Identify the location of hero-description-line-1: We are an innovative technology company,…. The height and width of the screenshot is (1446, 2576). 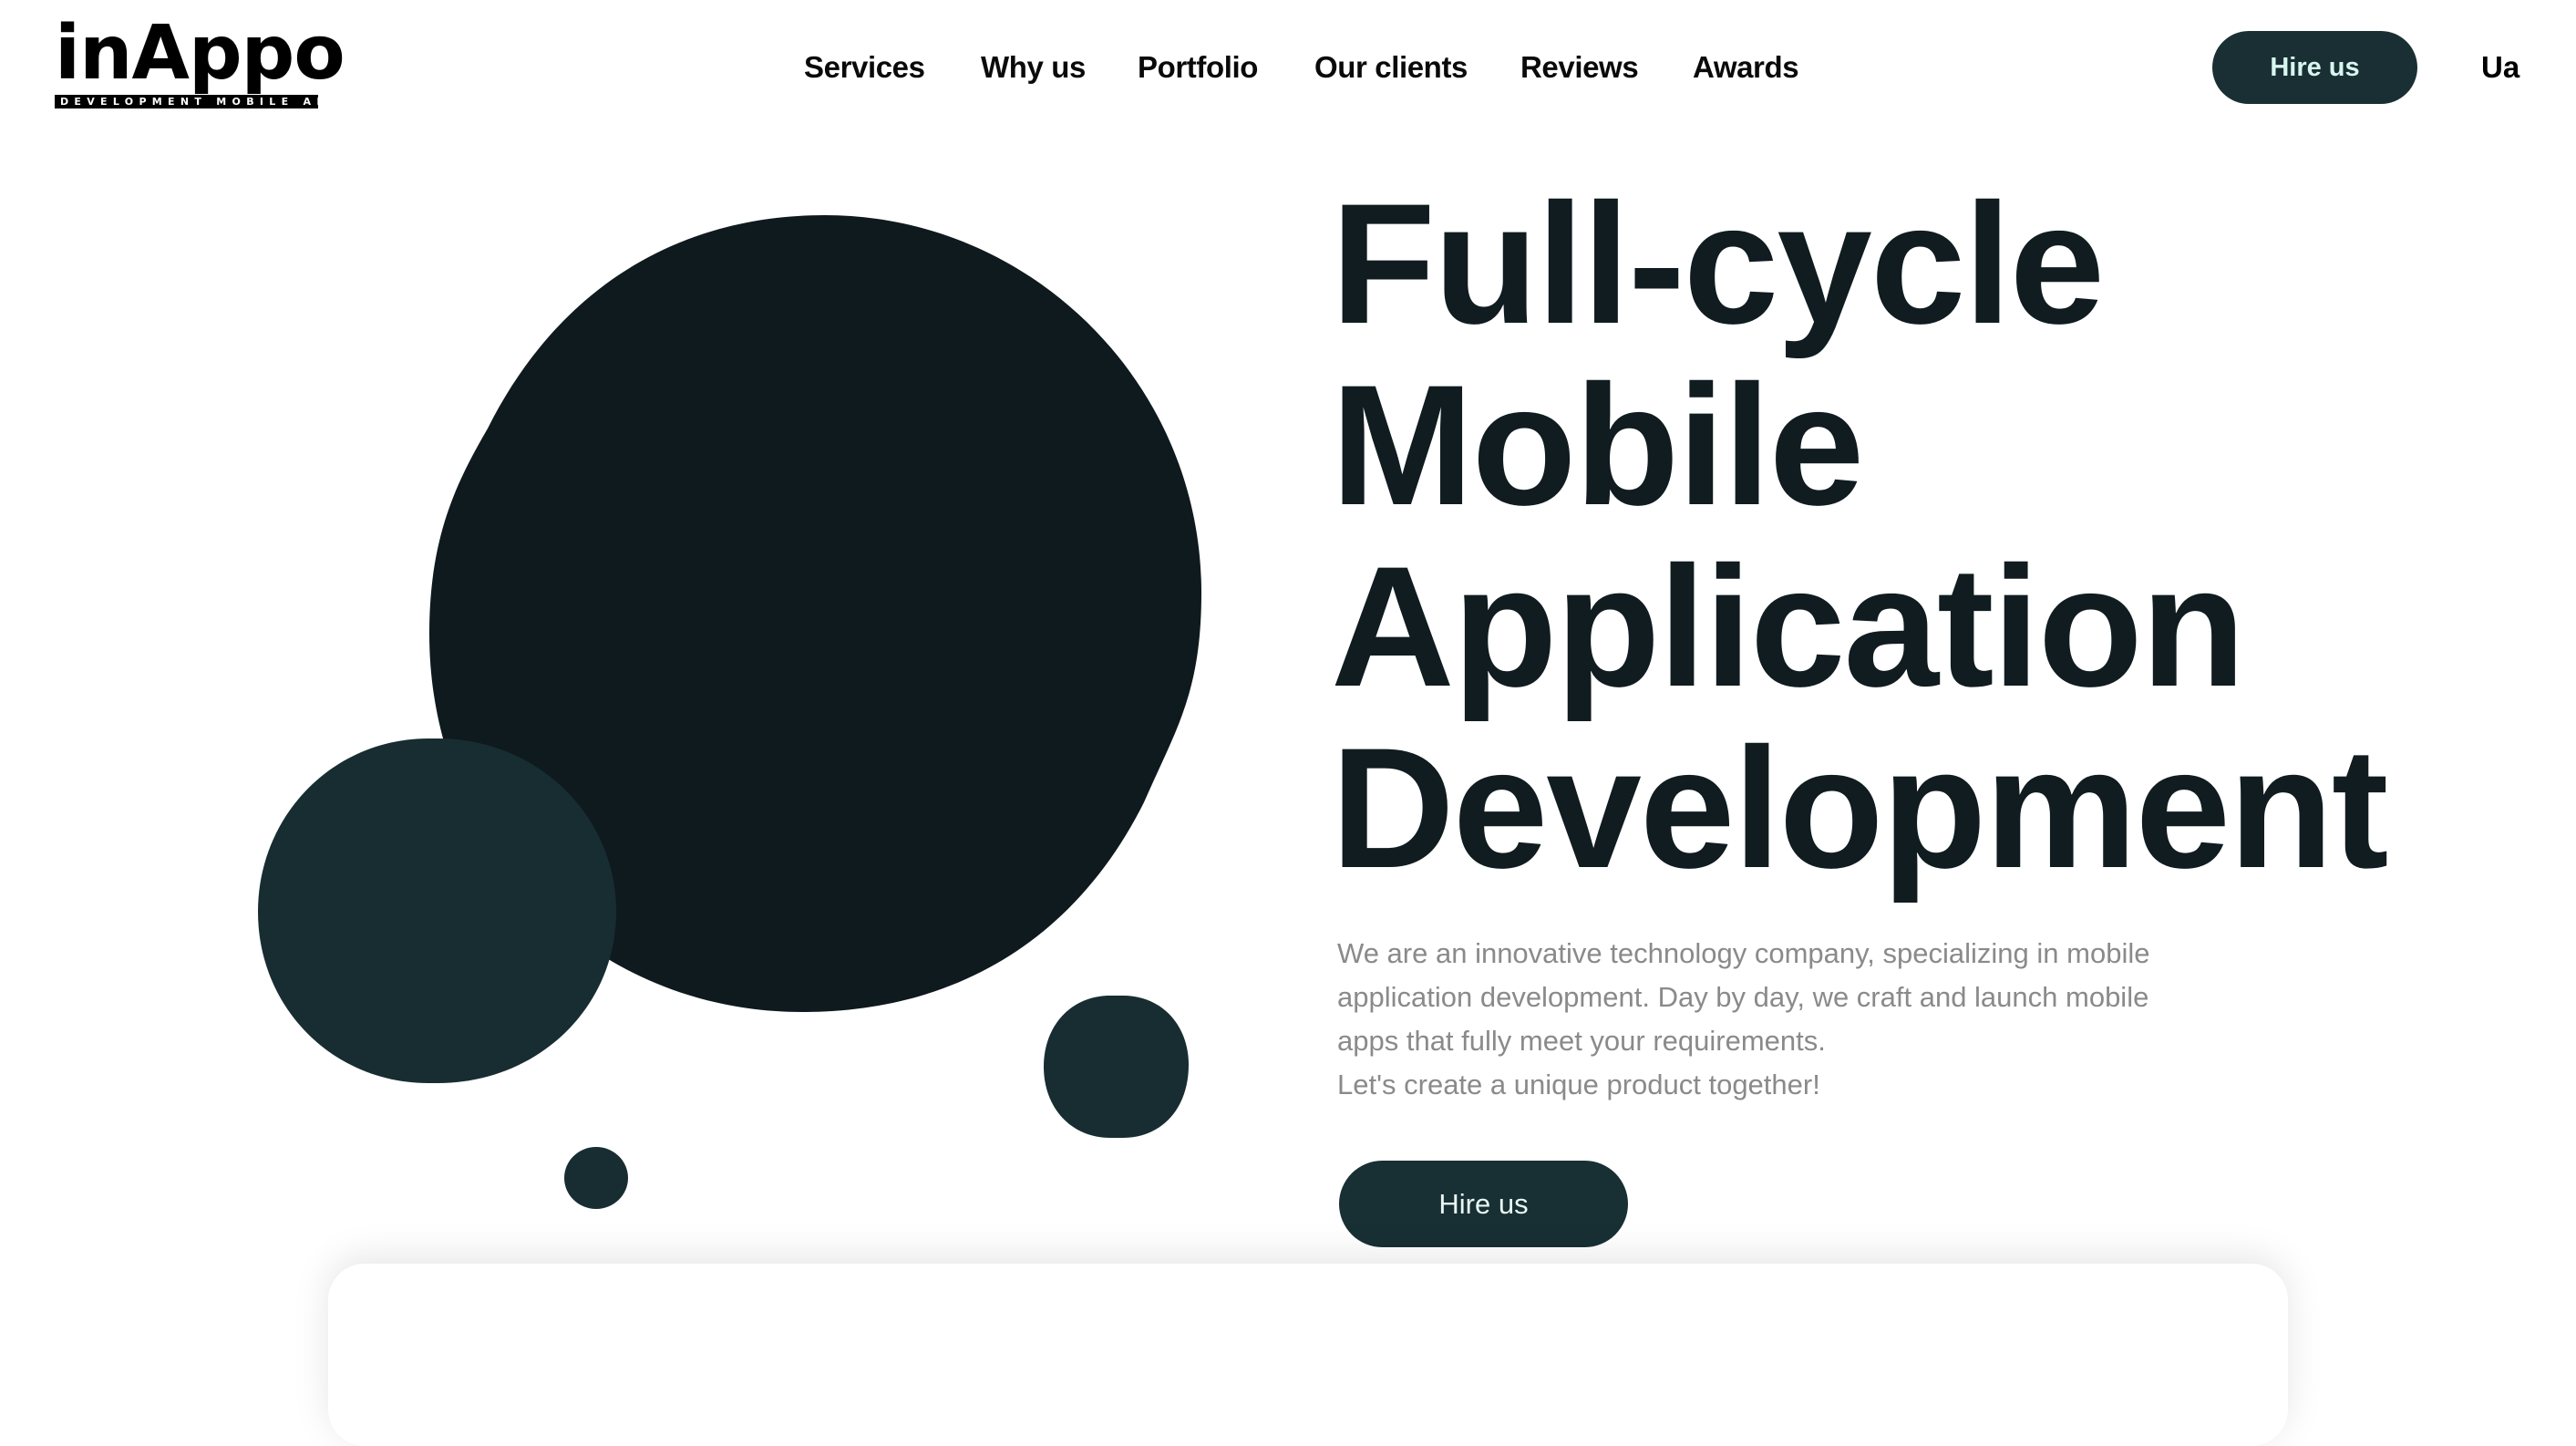
(1743, 953).